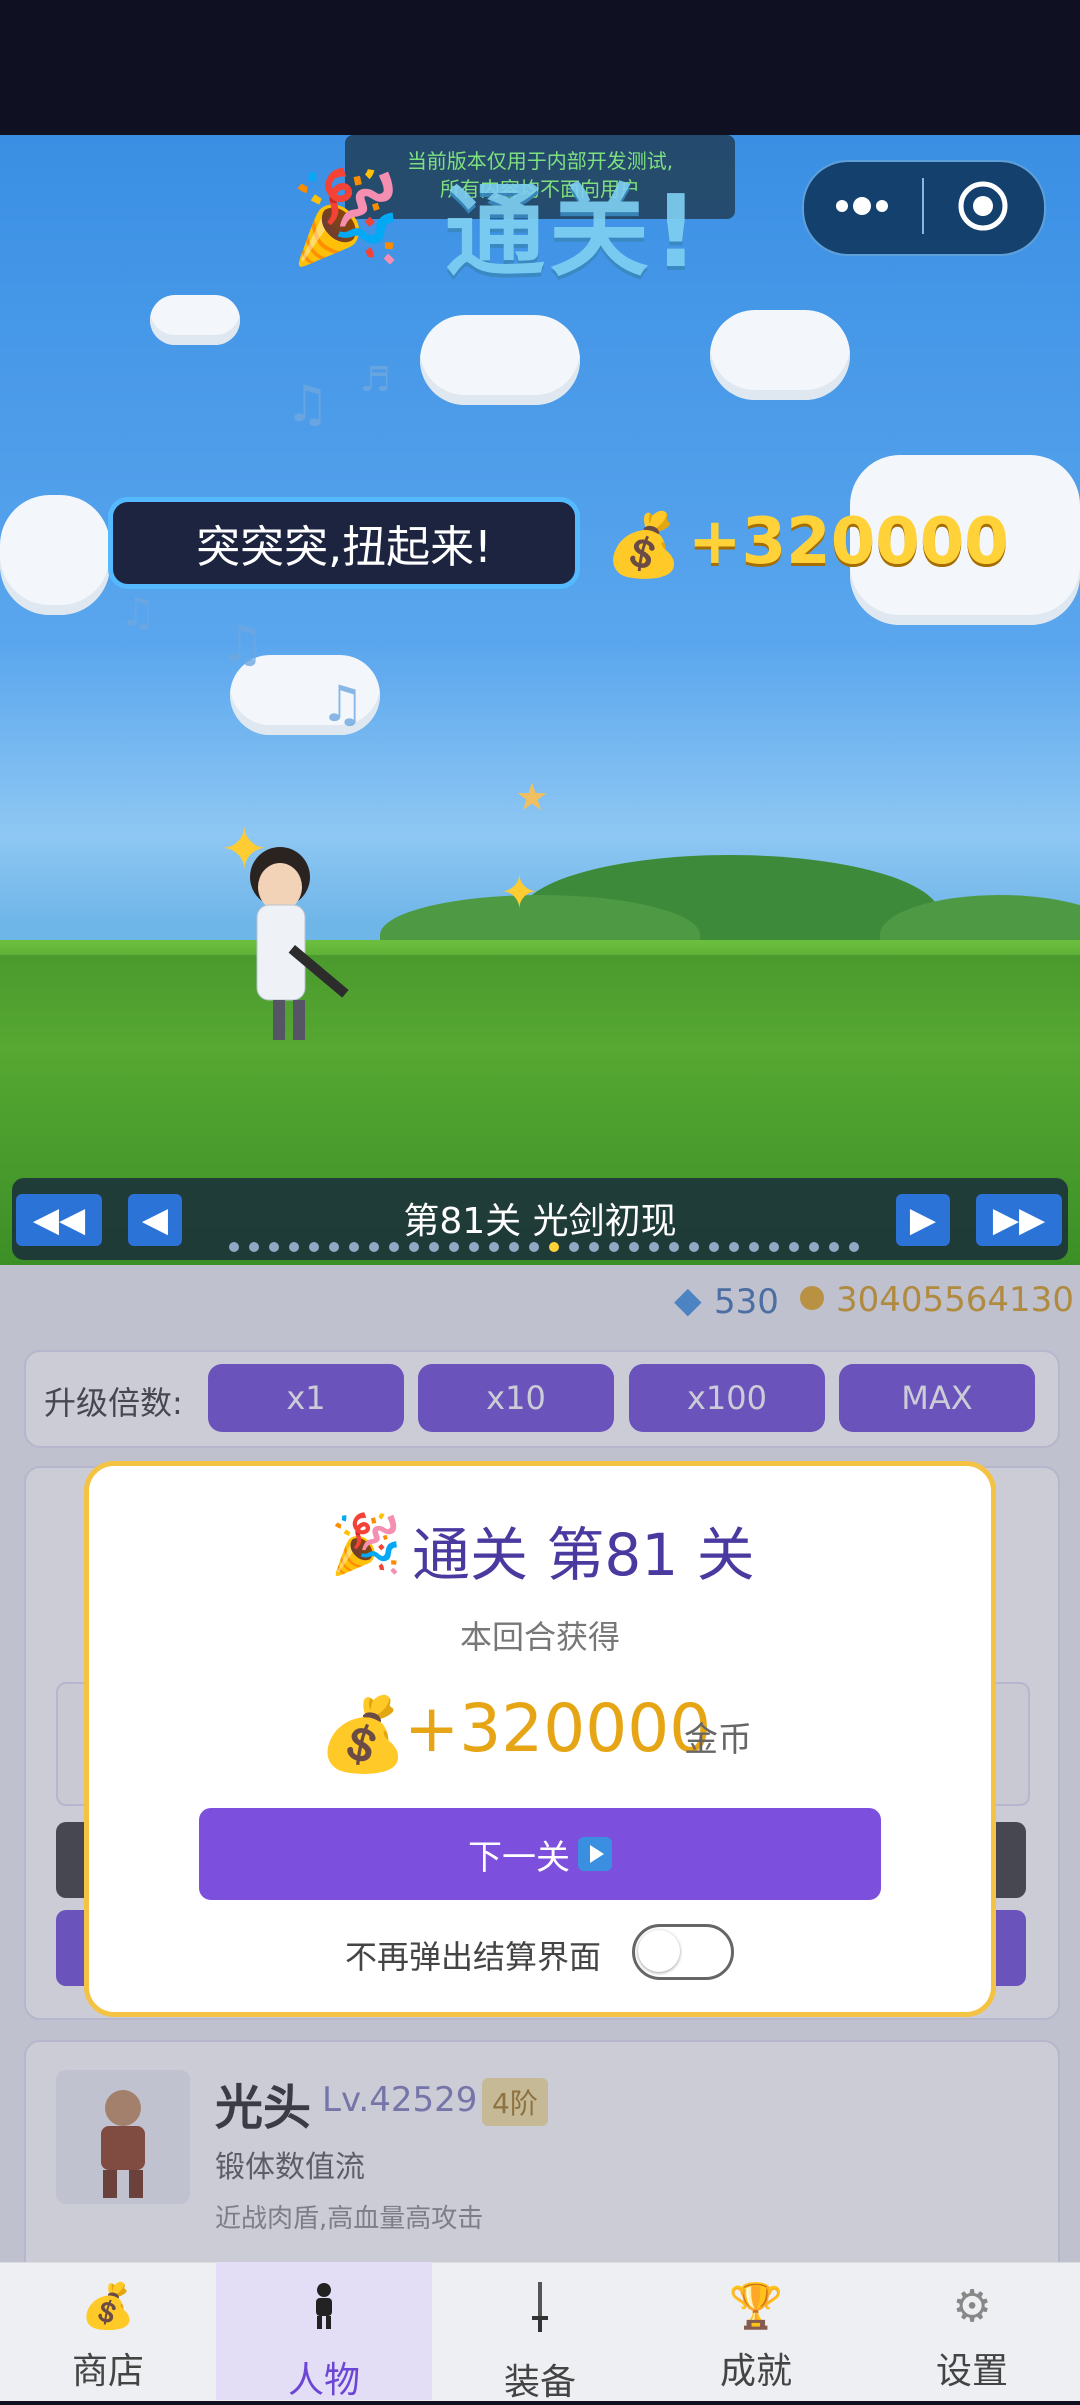 The width and height of the screenshot is (1080, 2405). Describe the element at coordinates (848, 542) in the screenshot. I see `reward-amount: +320000` at that location.